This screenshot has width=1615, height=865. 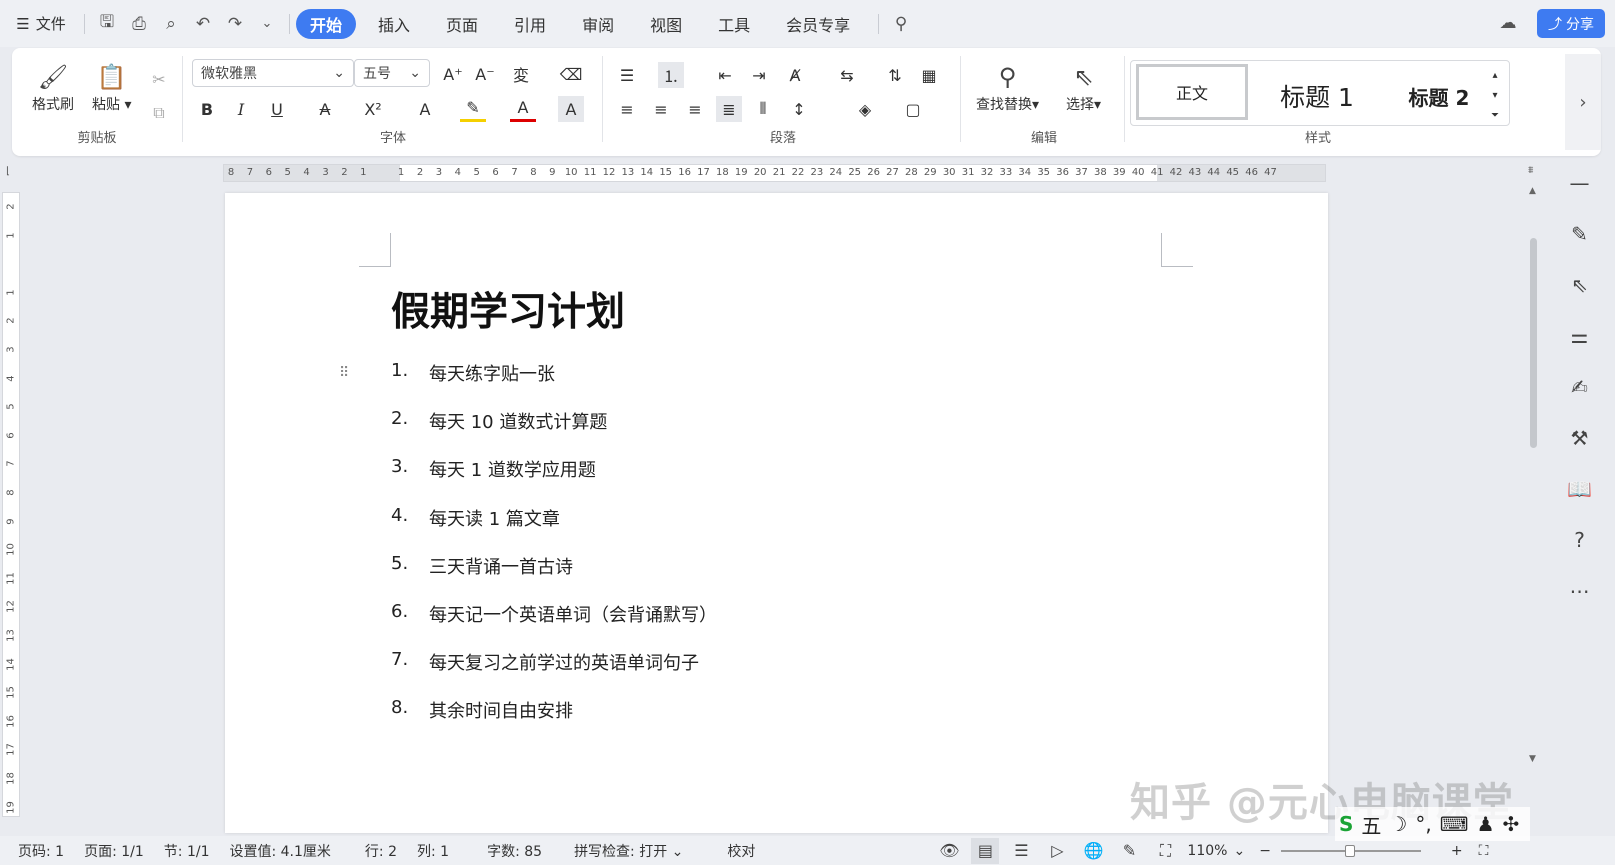 What do you see at coordinates (1207, 851) in the screenshot?
I see `zoom-level: 110%` at bounding box center [1207, 851].